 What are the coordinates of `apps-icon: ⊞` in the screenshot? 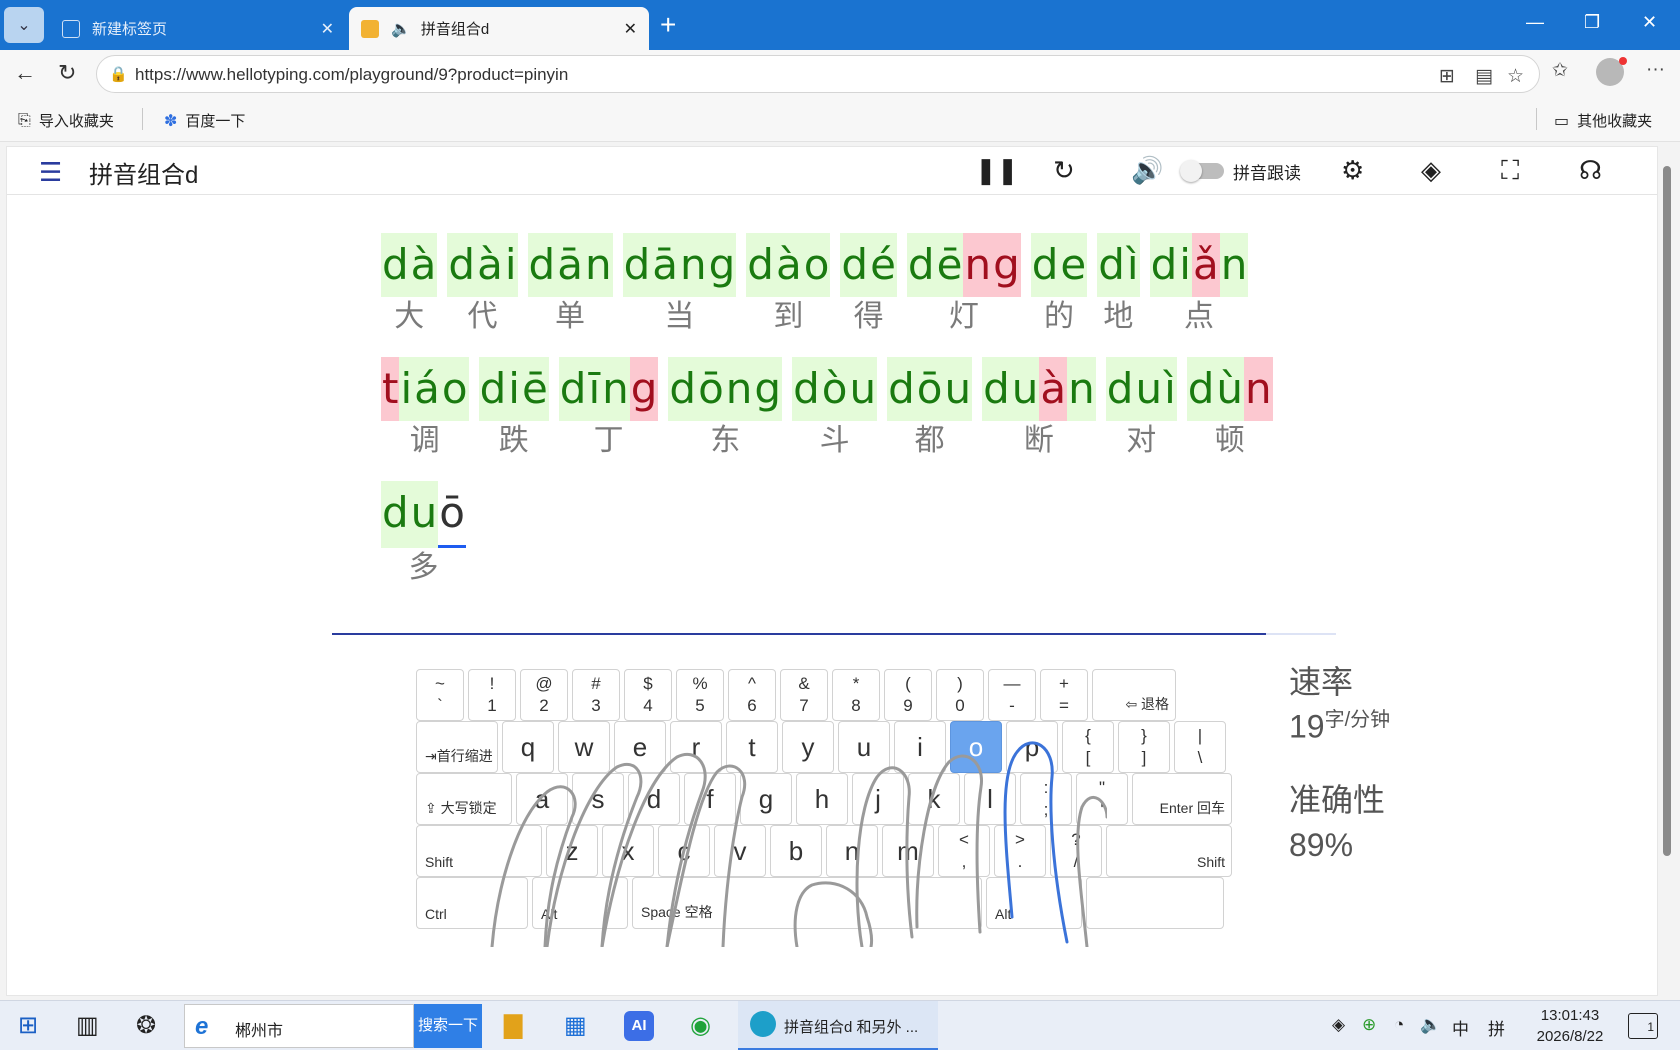 It's located at (1447, 76).